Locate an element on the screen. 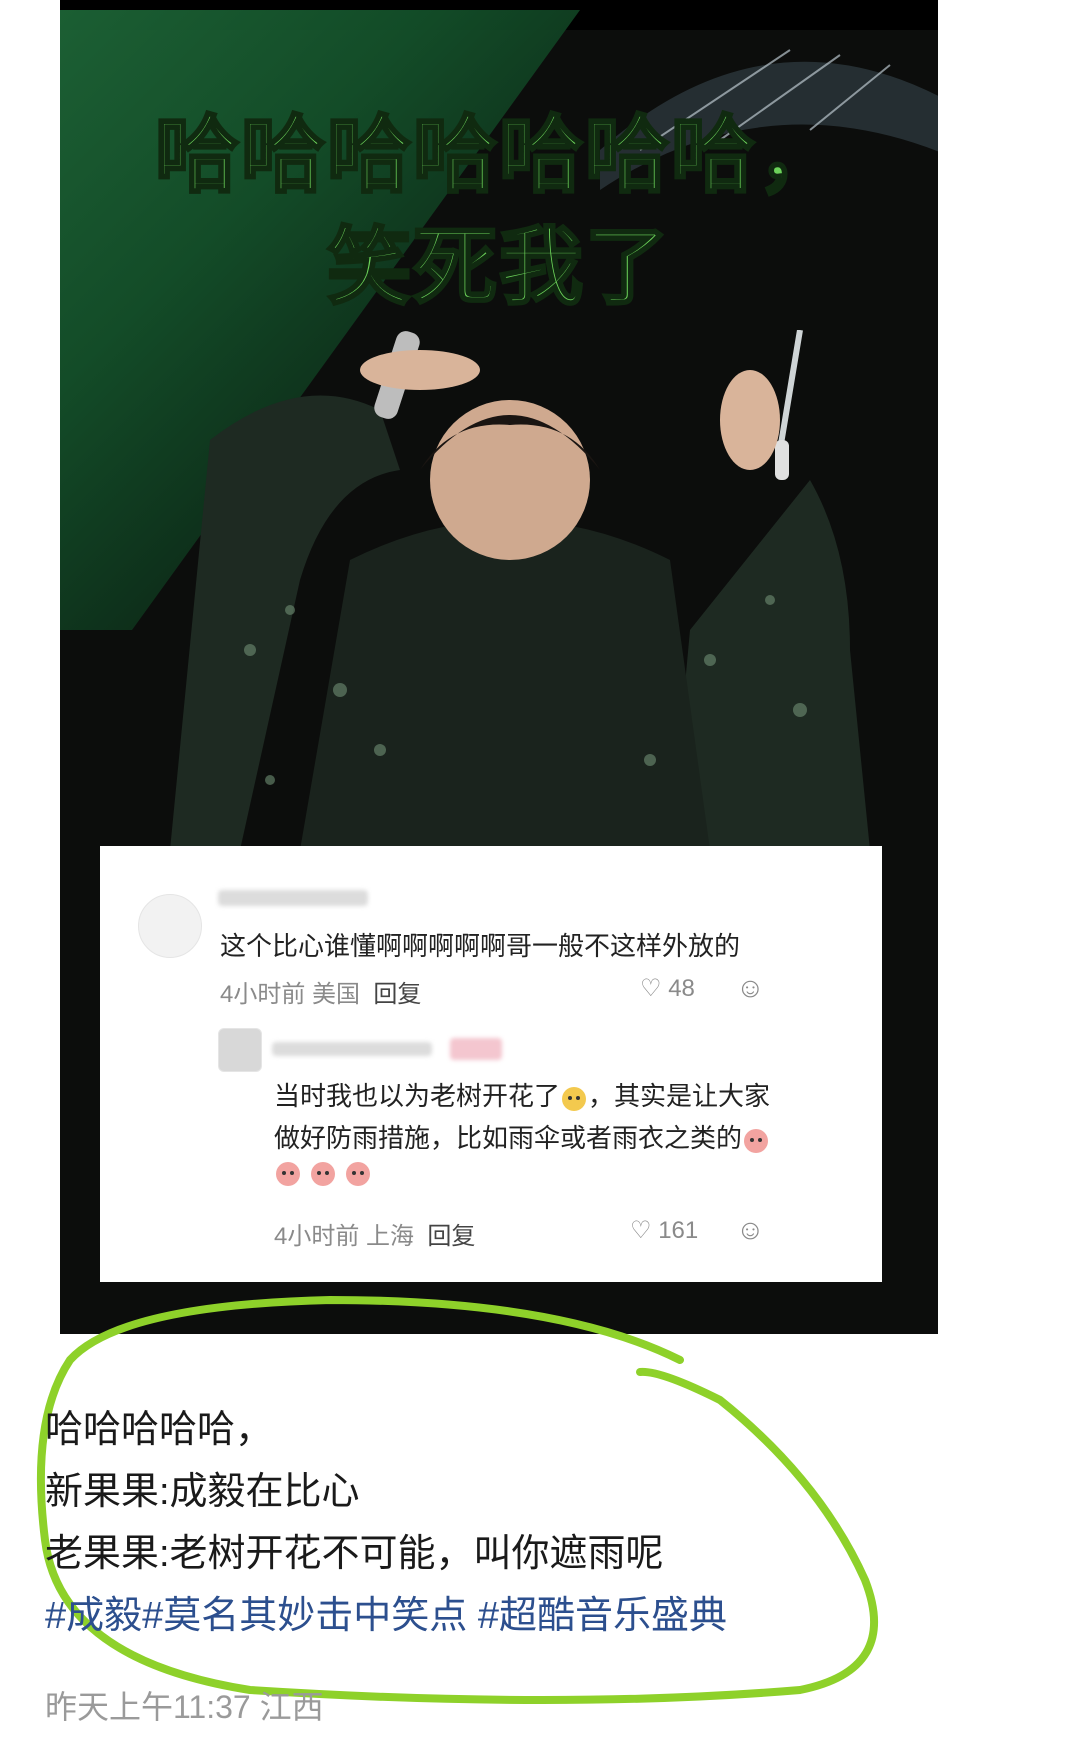 This screenshot has height=1740, width=1080. post-line3: 老果果:老树开花不可能，叫你遮雨呢 is located at coordinates (354, 1554).